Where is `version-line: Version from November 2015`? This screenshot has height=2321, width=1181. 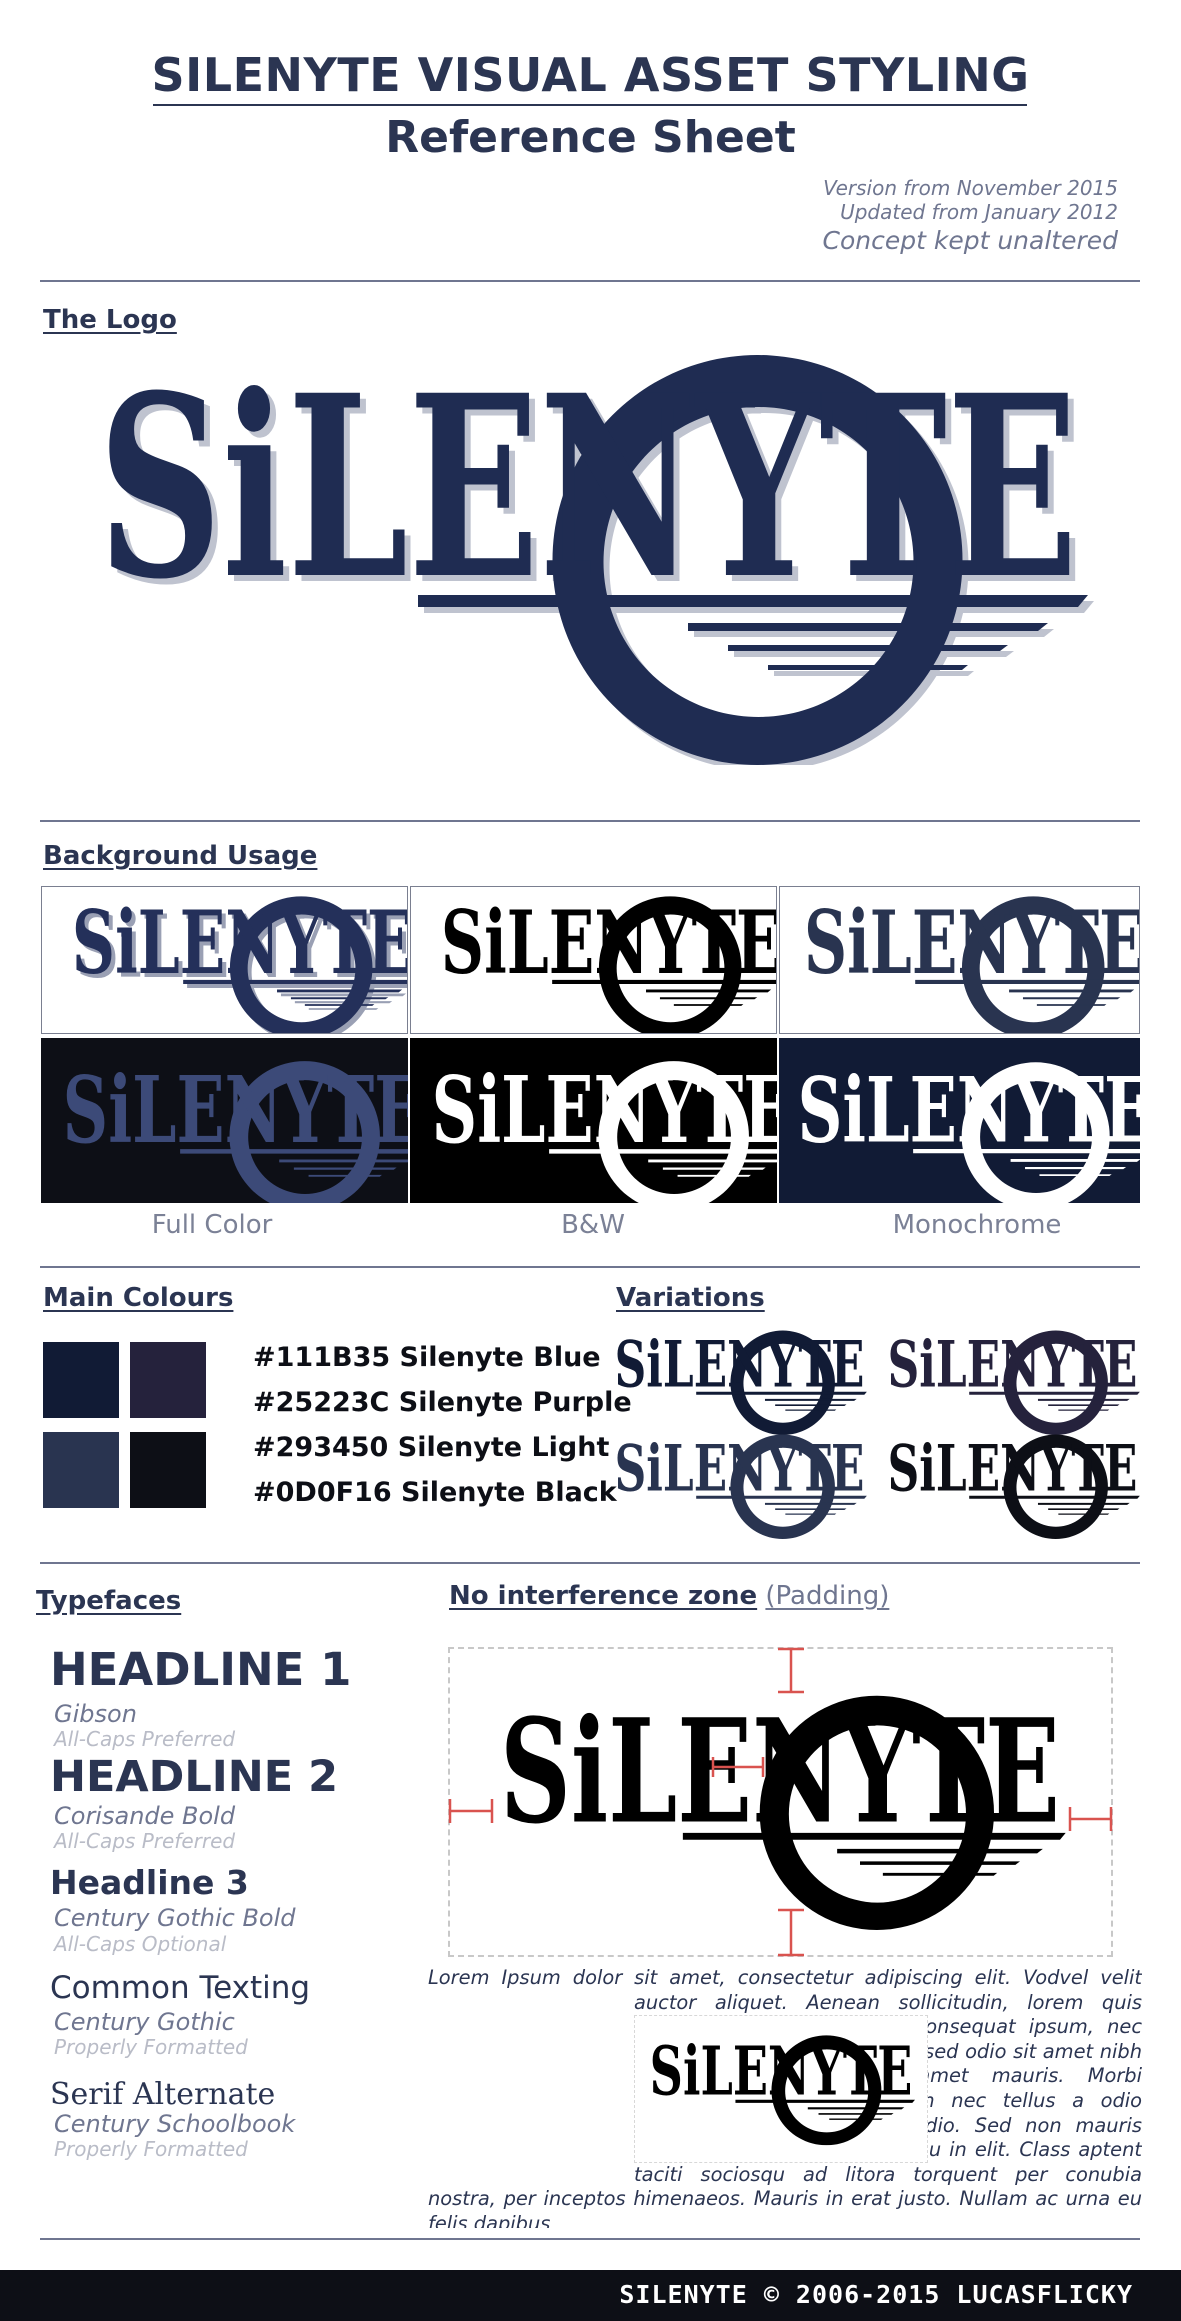 version-line: Version from November 2015 is located at coordinates (970, 188).